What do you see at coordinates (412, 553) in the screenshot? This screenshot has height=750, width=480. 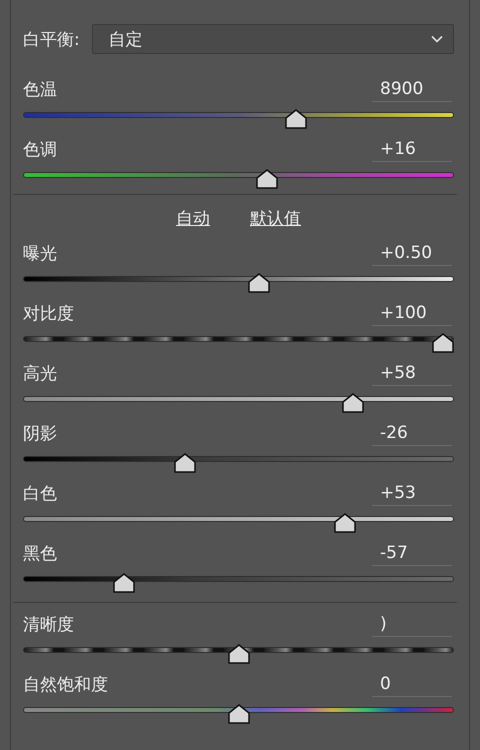 I see `value-field: -57` at bounding box center [412, 553].